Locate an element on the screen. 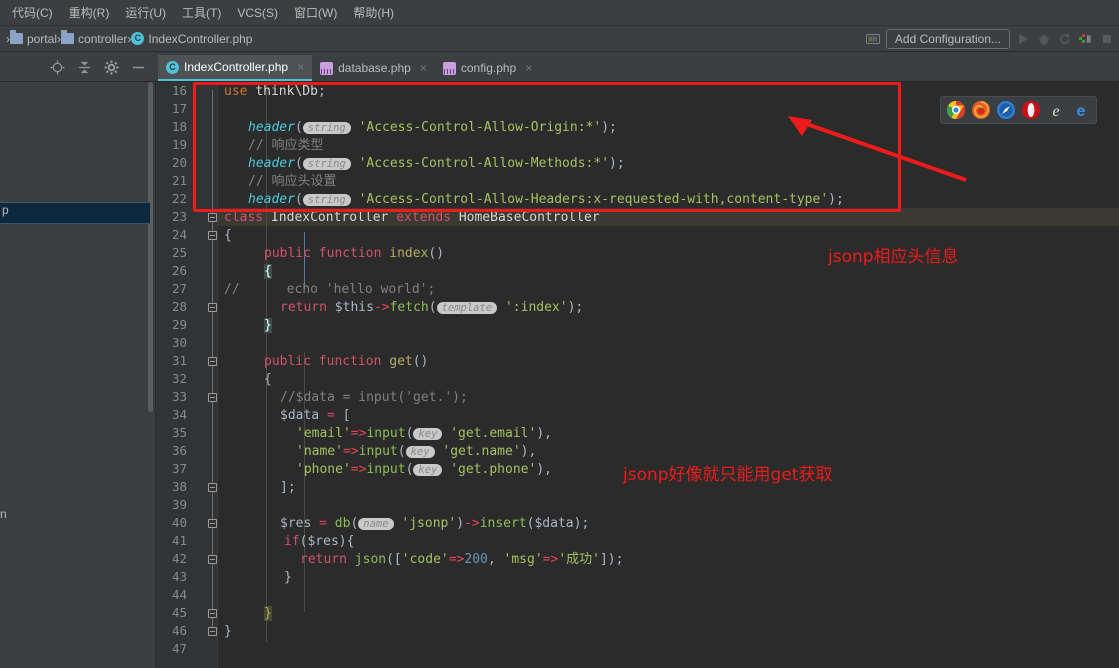 This screenshot has width=1119, height=668. annotation-arrow is located at coordinates (877, 149).